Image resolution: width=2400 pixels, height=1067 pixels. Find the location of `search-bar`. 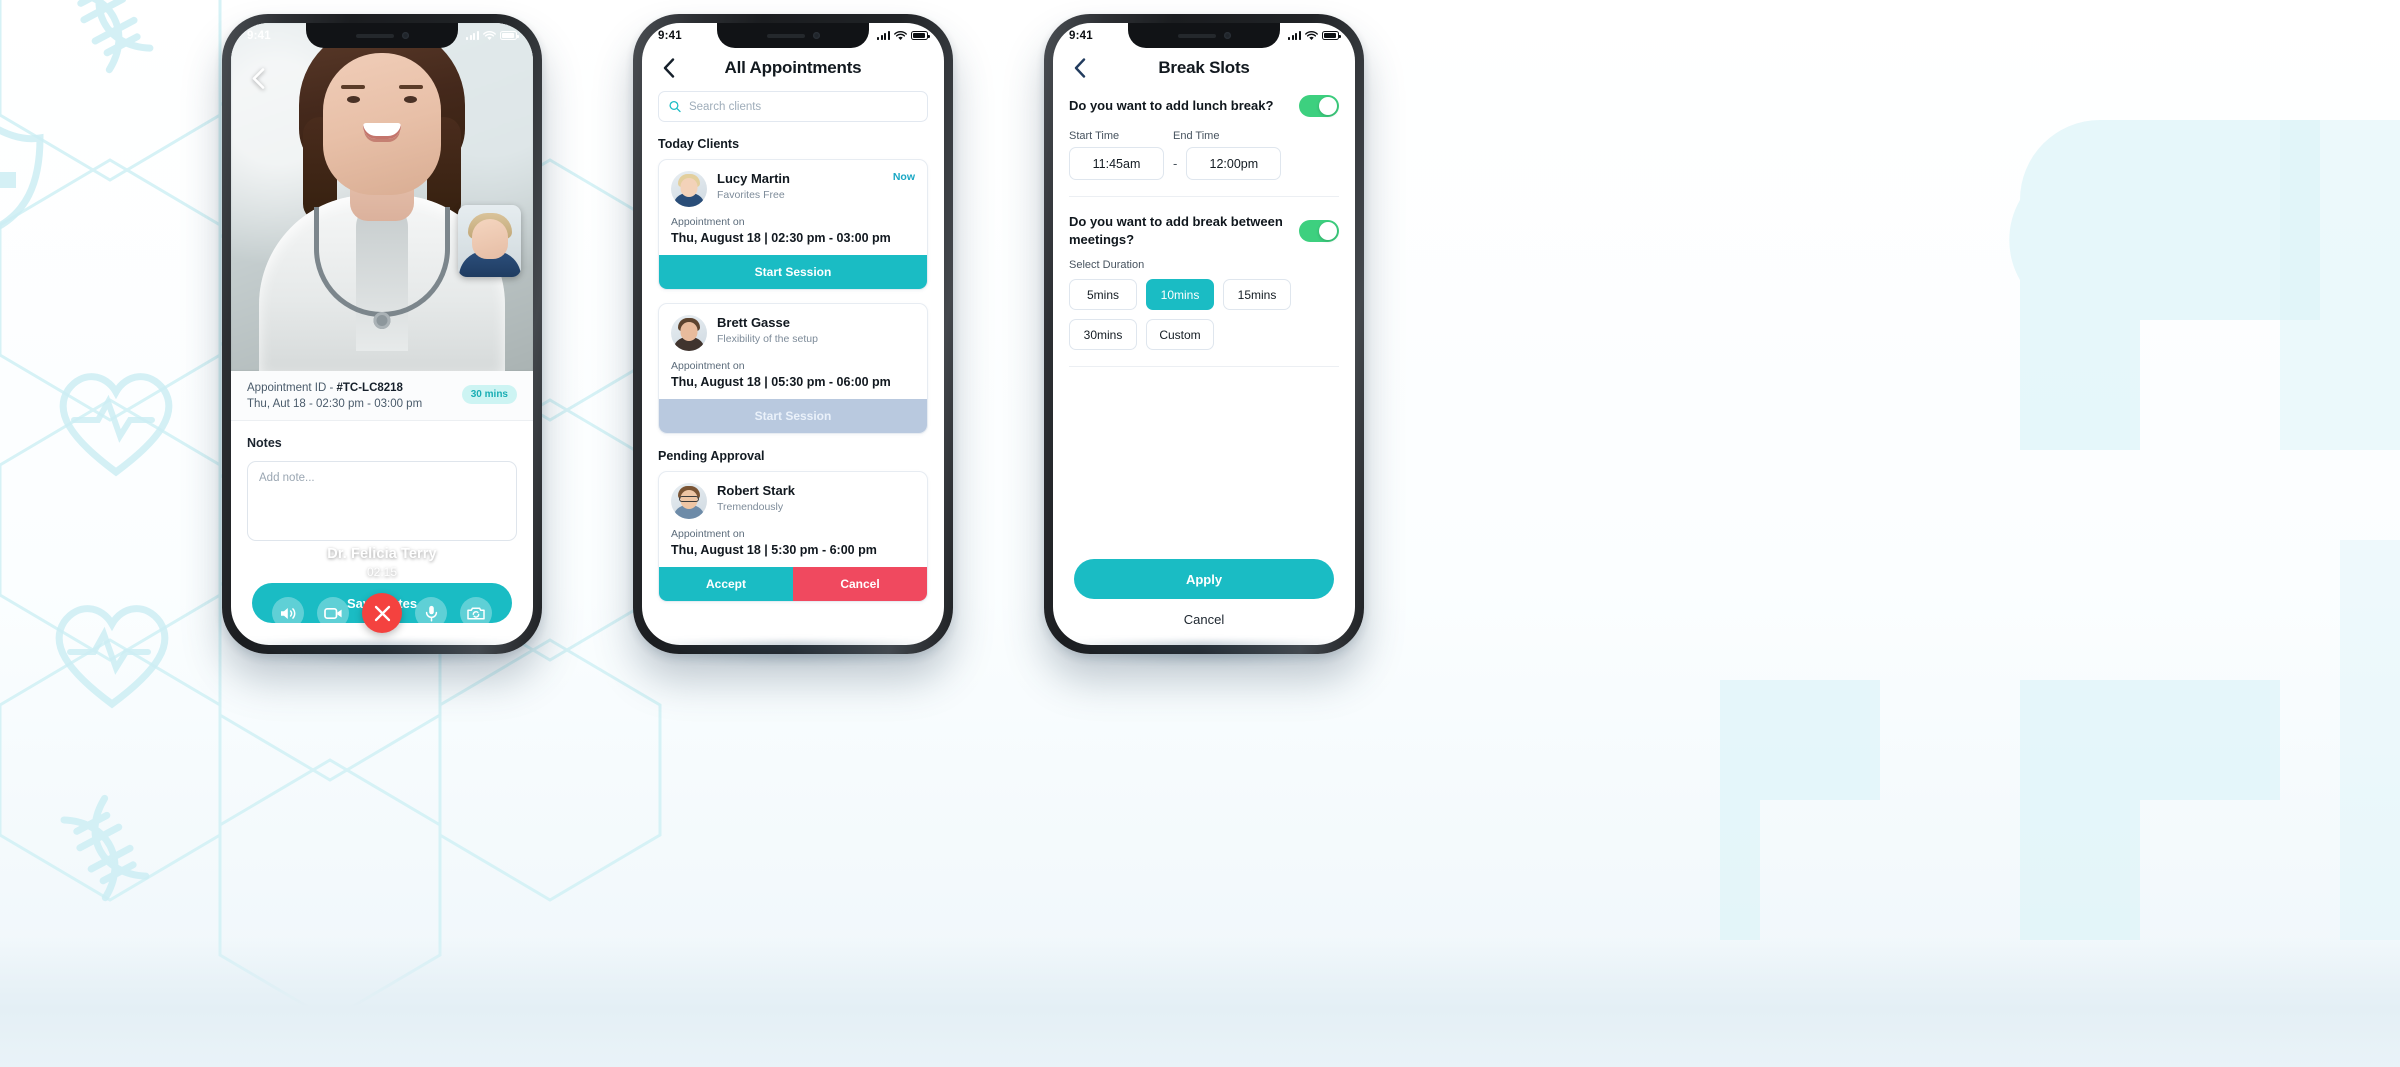

search-bar is located at coordinates (793, 106).